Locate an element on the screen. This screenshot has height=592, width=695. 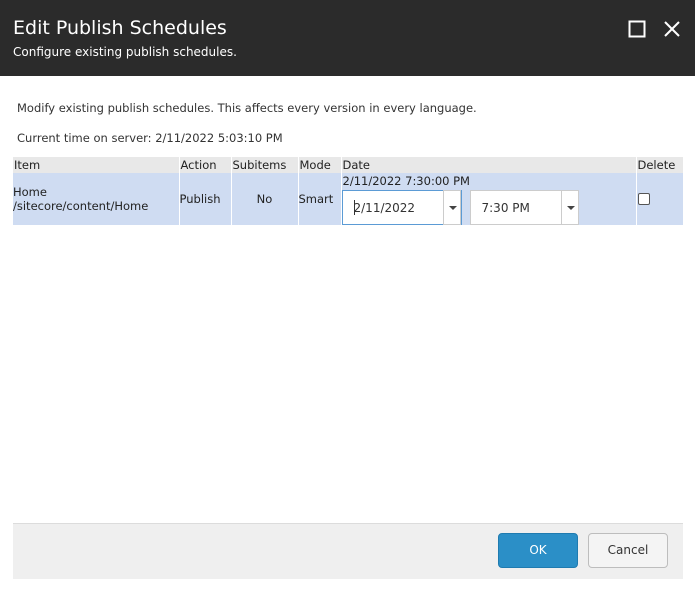
close-icon is located at coordinates (672, 29).